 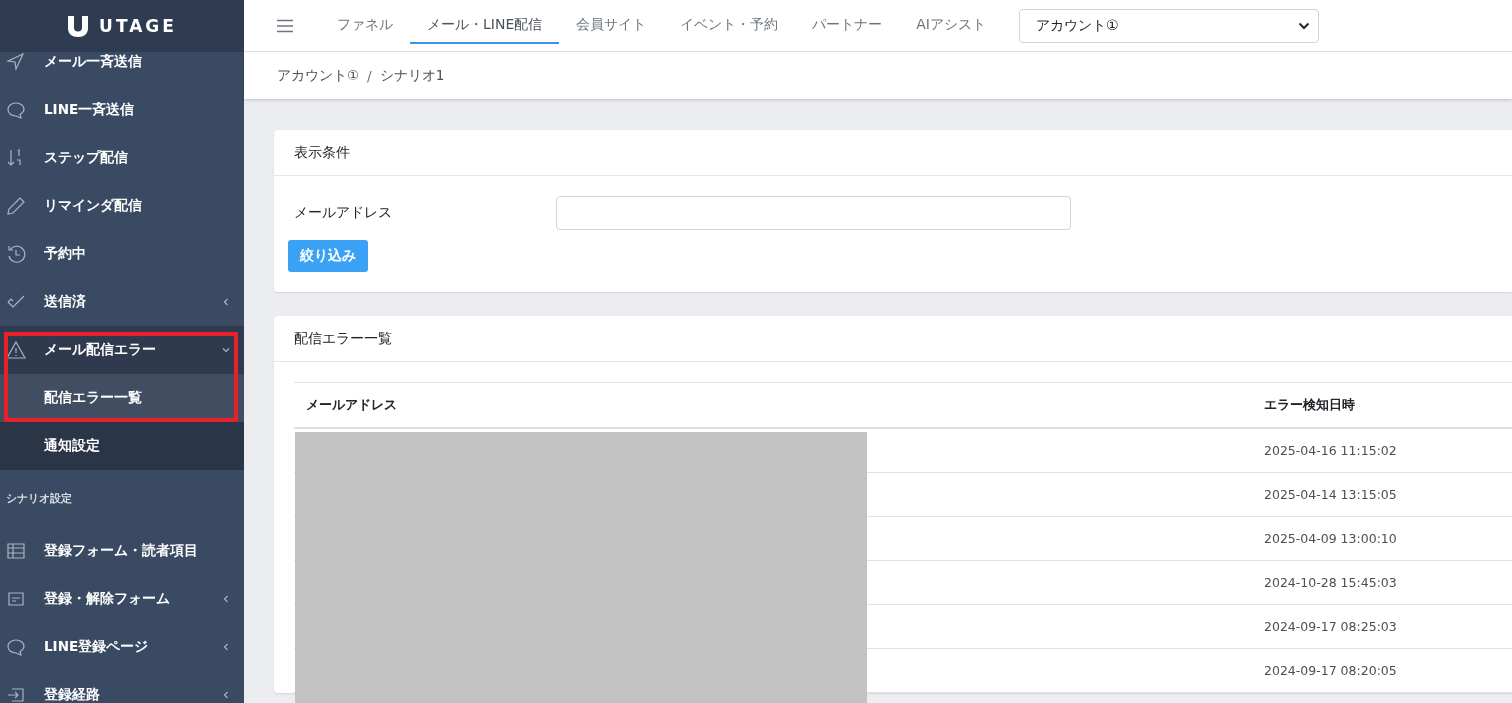 I want to click on sign-in-icon, so click(x=16, y=694).